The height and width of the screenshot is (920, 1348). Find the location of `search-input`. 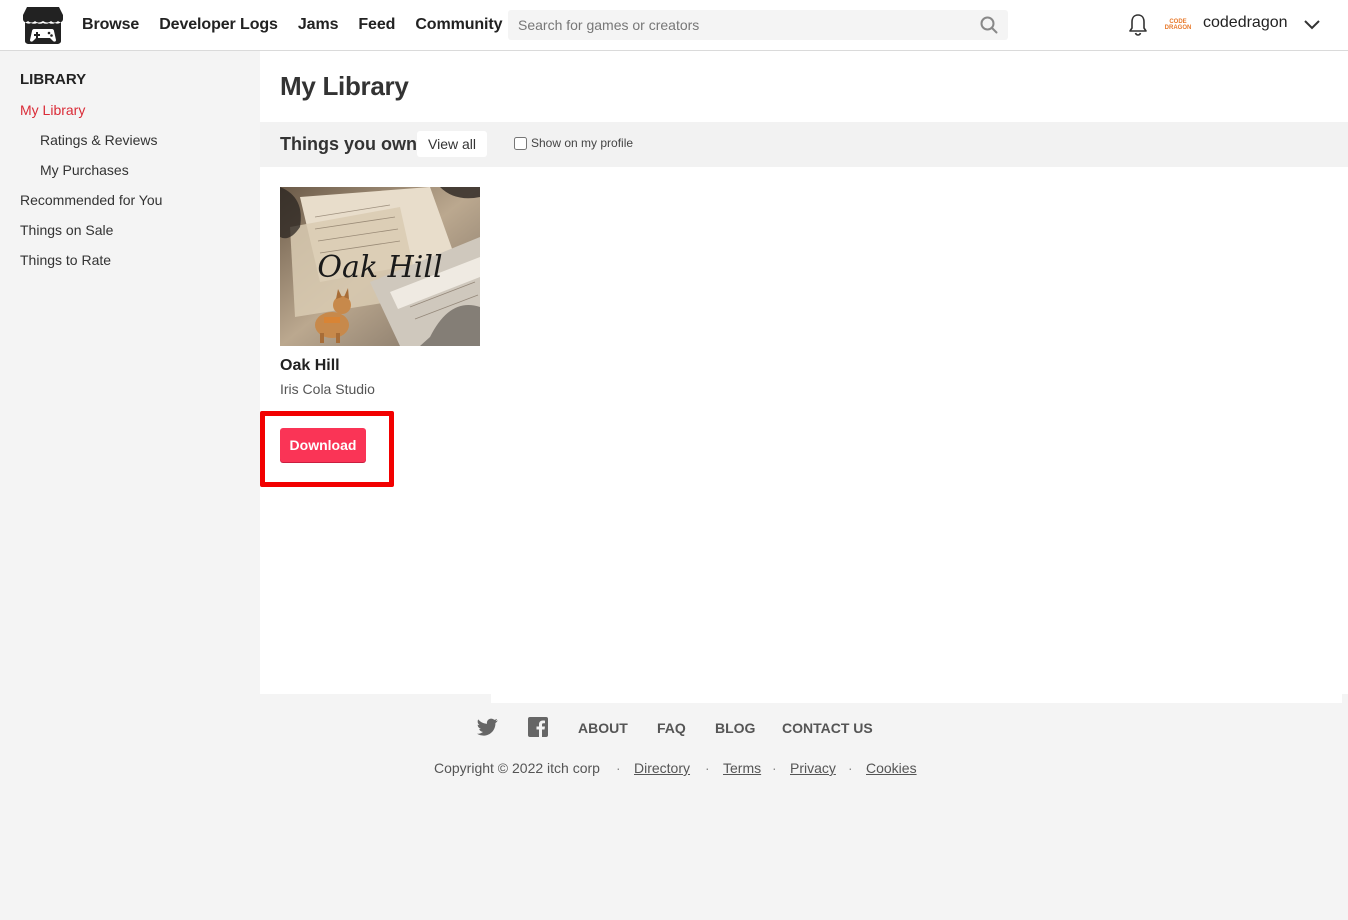

search-input is located at coordinates (758, 25).